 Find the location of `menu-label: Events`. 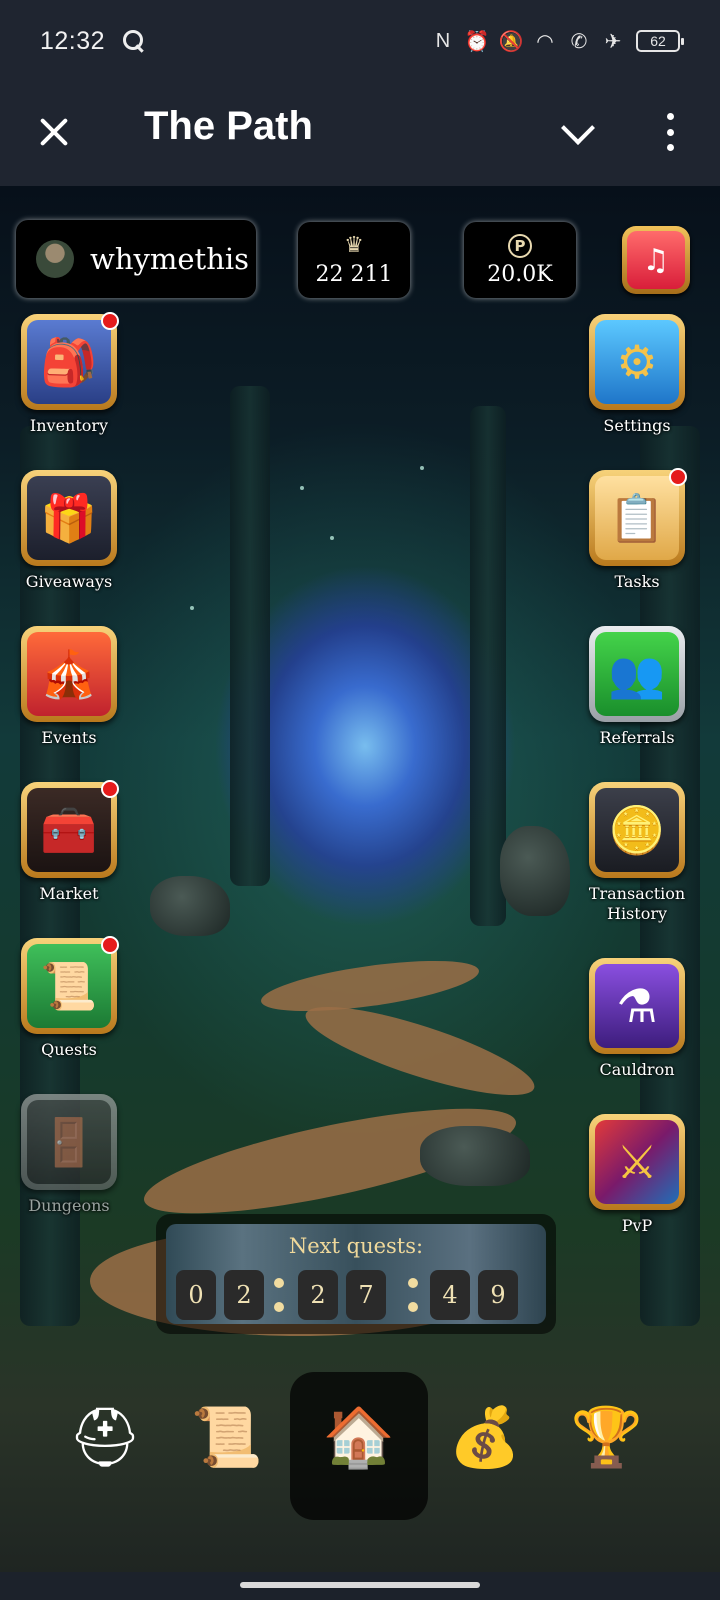

menu-label: Events is located at coordinates (69, 737).